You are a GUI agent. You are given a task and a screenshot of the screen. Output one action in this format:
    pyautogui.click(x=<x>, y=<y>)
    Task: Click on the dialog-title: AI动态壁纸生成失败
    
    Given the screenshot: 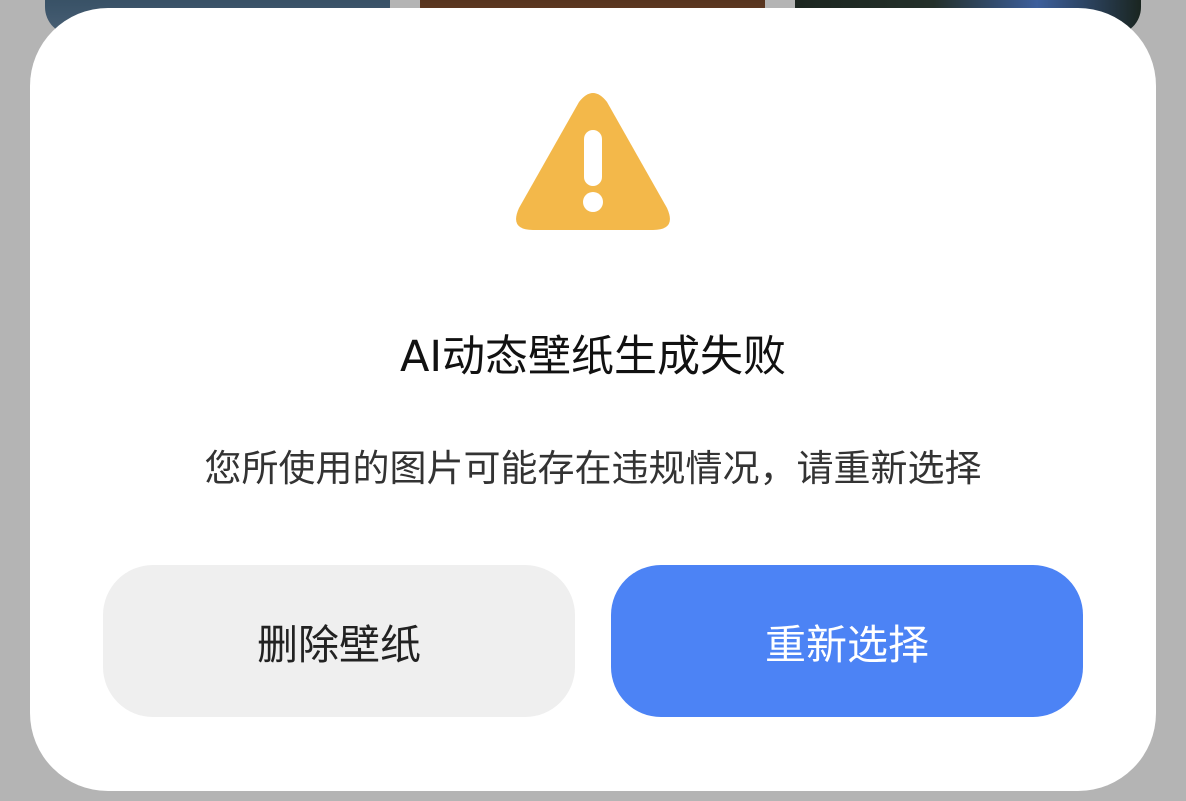 What is the action you would take?
    pyautogui.click(x=593, y=357)
    